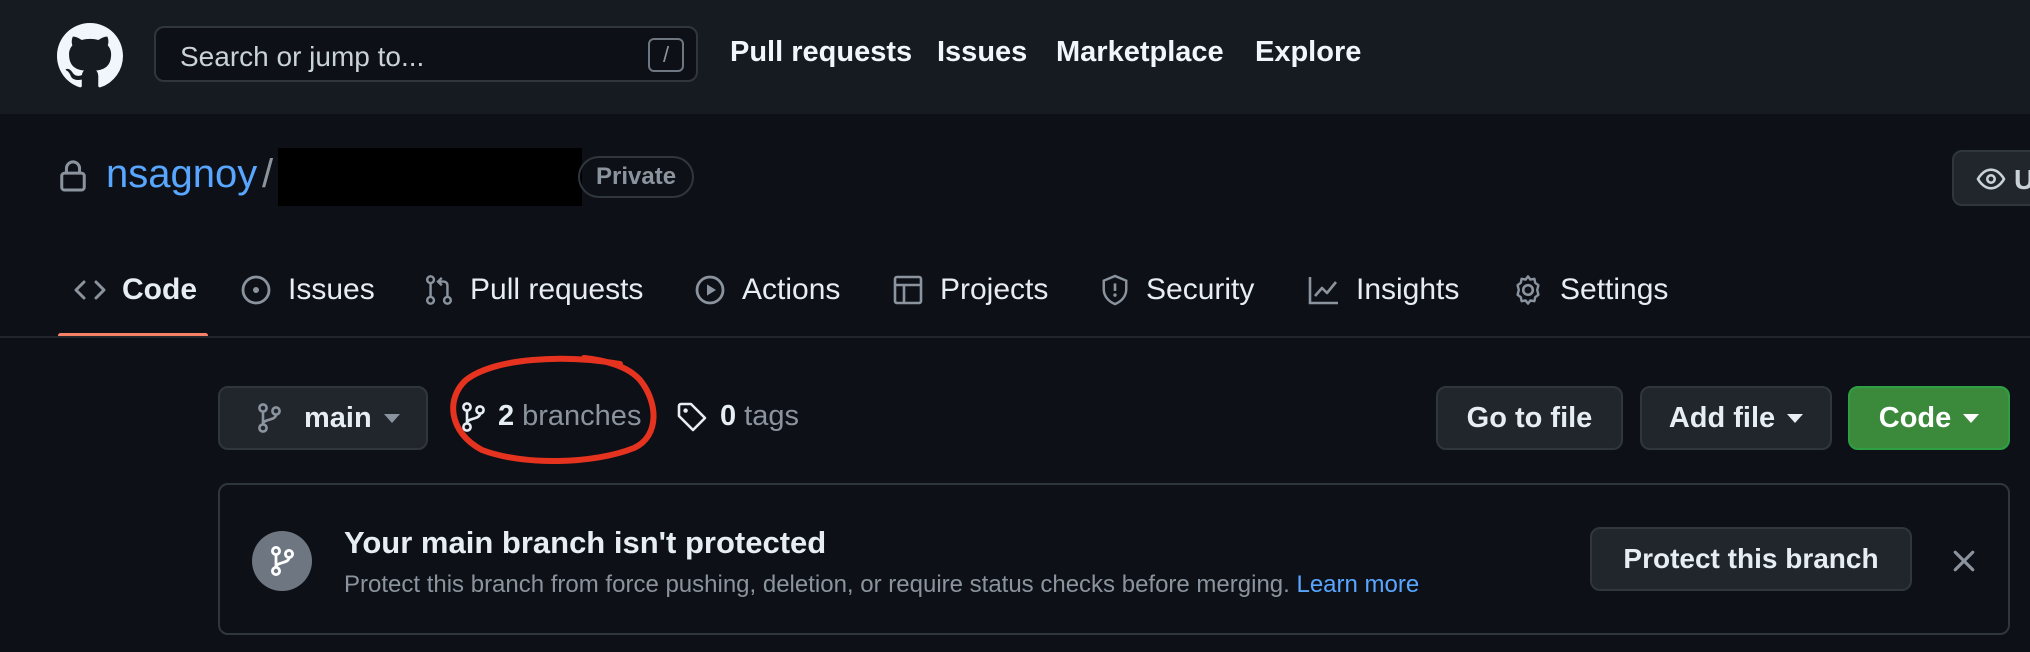 The width and height of the screenshot is (2030, 652). Describe the element at coordinates (1200, 289) in the screenshot. I see `tab-security-label: Security` at that location.